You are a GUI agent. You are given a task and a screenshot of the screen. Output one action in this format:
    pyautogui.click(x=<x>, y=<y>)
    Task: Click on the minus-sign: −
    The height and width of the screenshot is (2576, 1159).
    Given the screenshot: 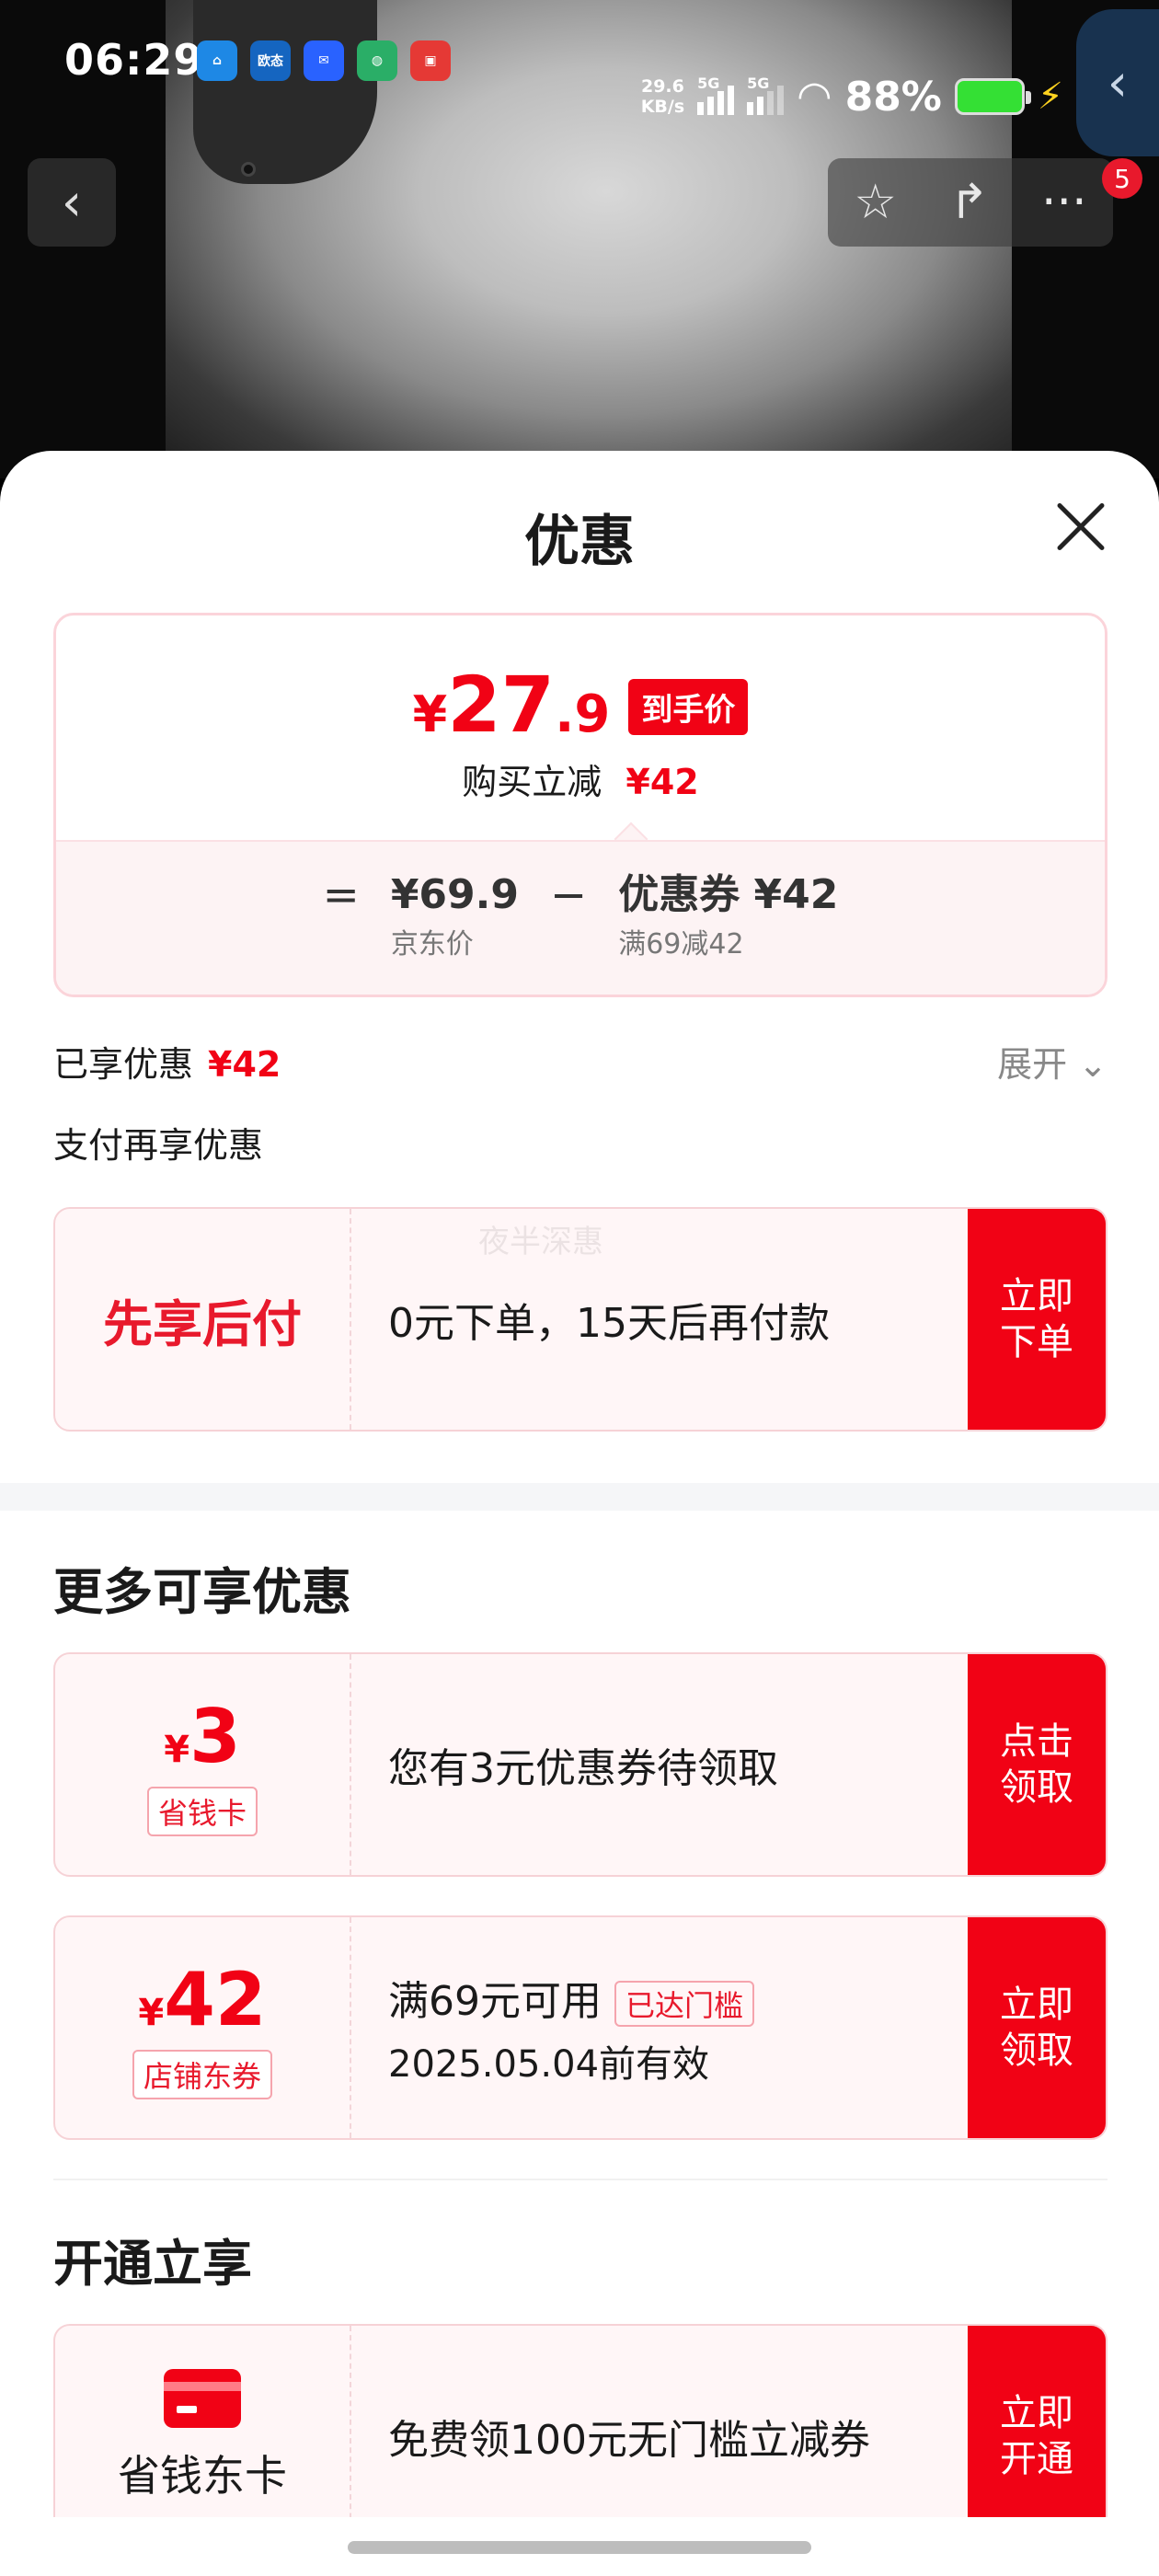 What is the action you would take?
    pyautogui.click(x=569, y=895)
    